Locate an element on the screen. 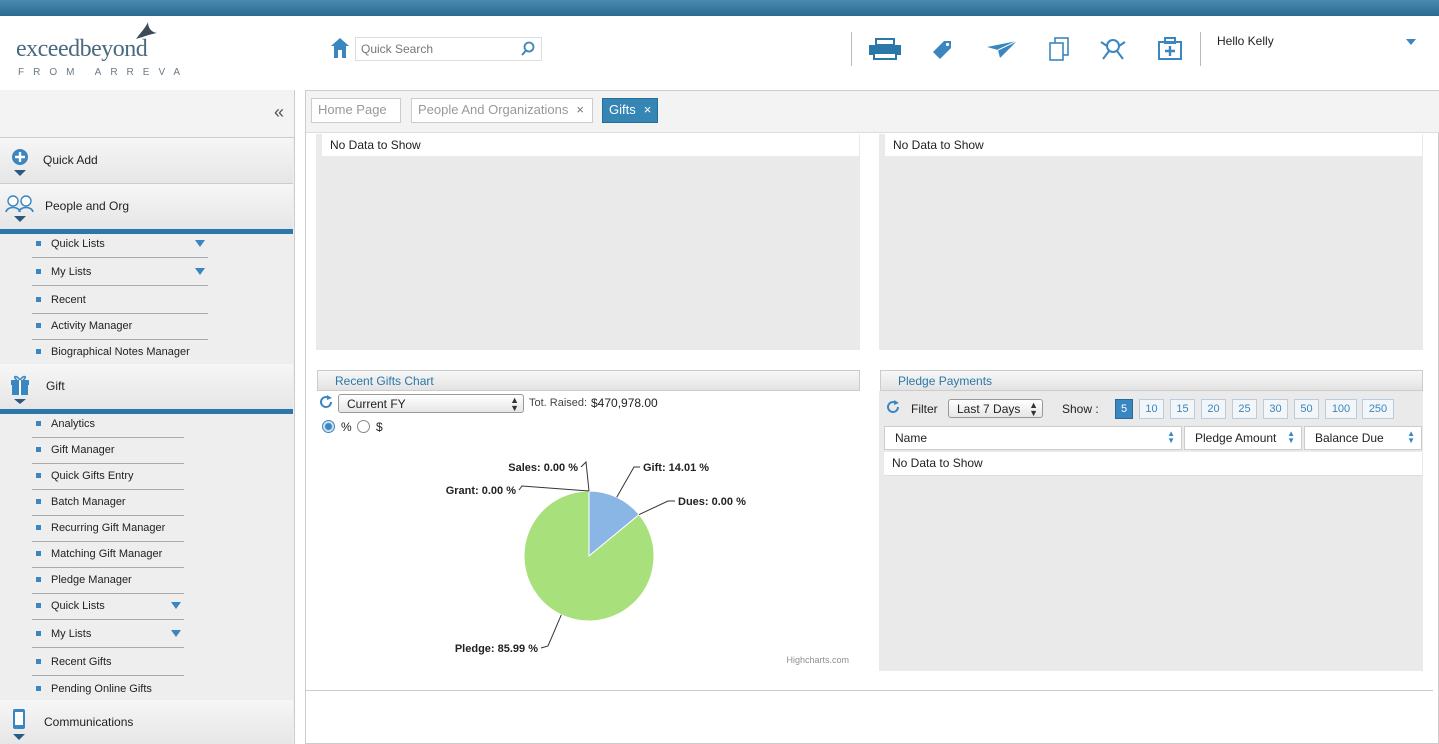 The image size is (1439, 744). percent-radio is located at coordinates (328, 426).